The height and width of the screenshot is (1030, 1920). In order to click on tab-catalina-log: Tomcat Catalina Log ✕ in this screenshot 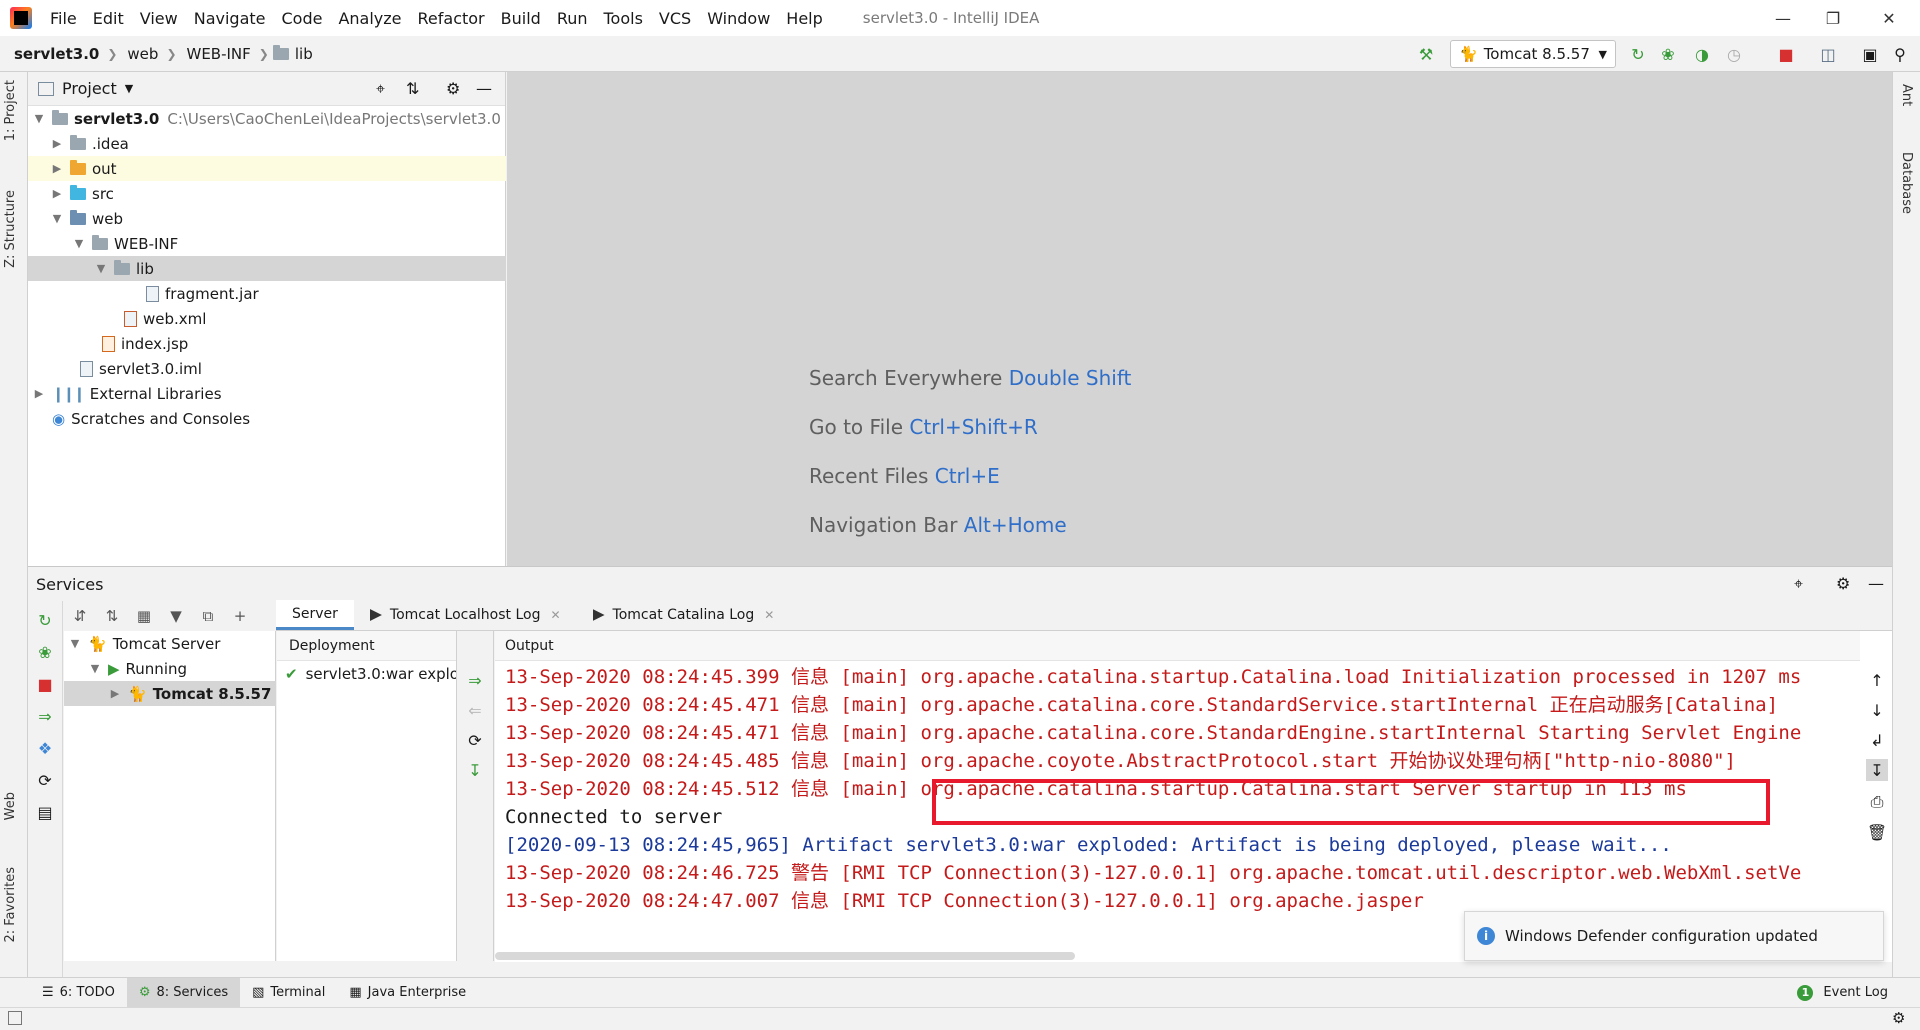, I will do `click(684, 615)`.